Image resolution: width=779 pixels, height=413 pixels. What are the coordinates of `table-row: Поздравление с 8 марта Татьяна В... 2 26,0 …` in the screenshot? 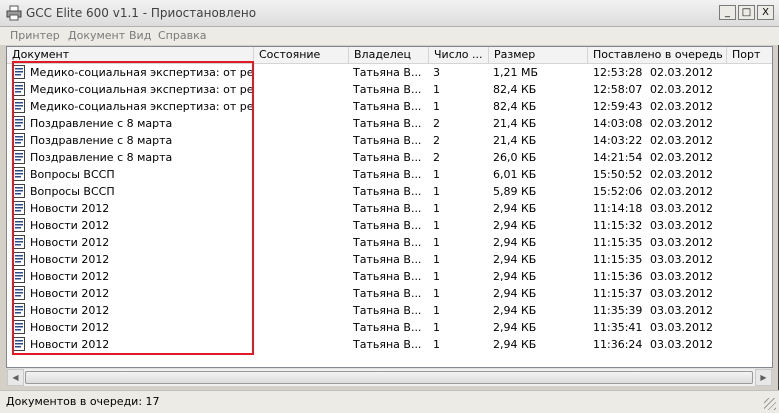 It's located at (389, 157).